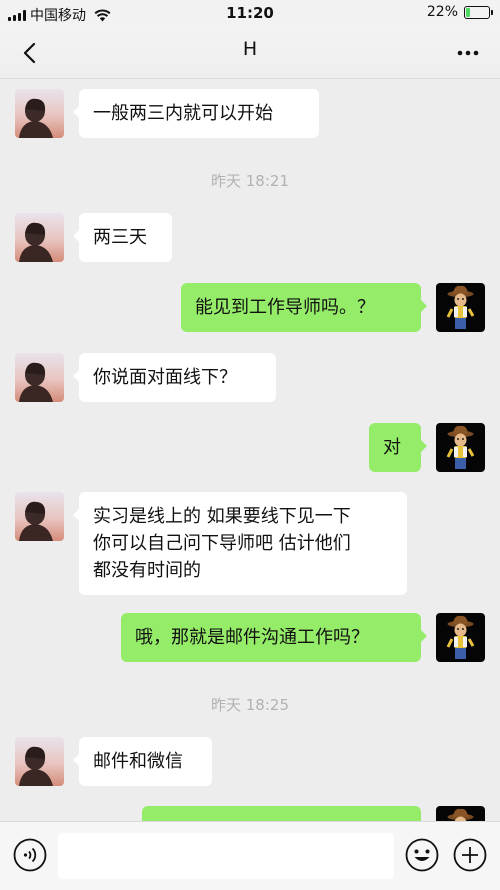 The width and height of the screenshot is (500, 890). I want to click on message-input, so click(226, 856).